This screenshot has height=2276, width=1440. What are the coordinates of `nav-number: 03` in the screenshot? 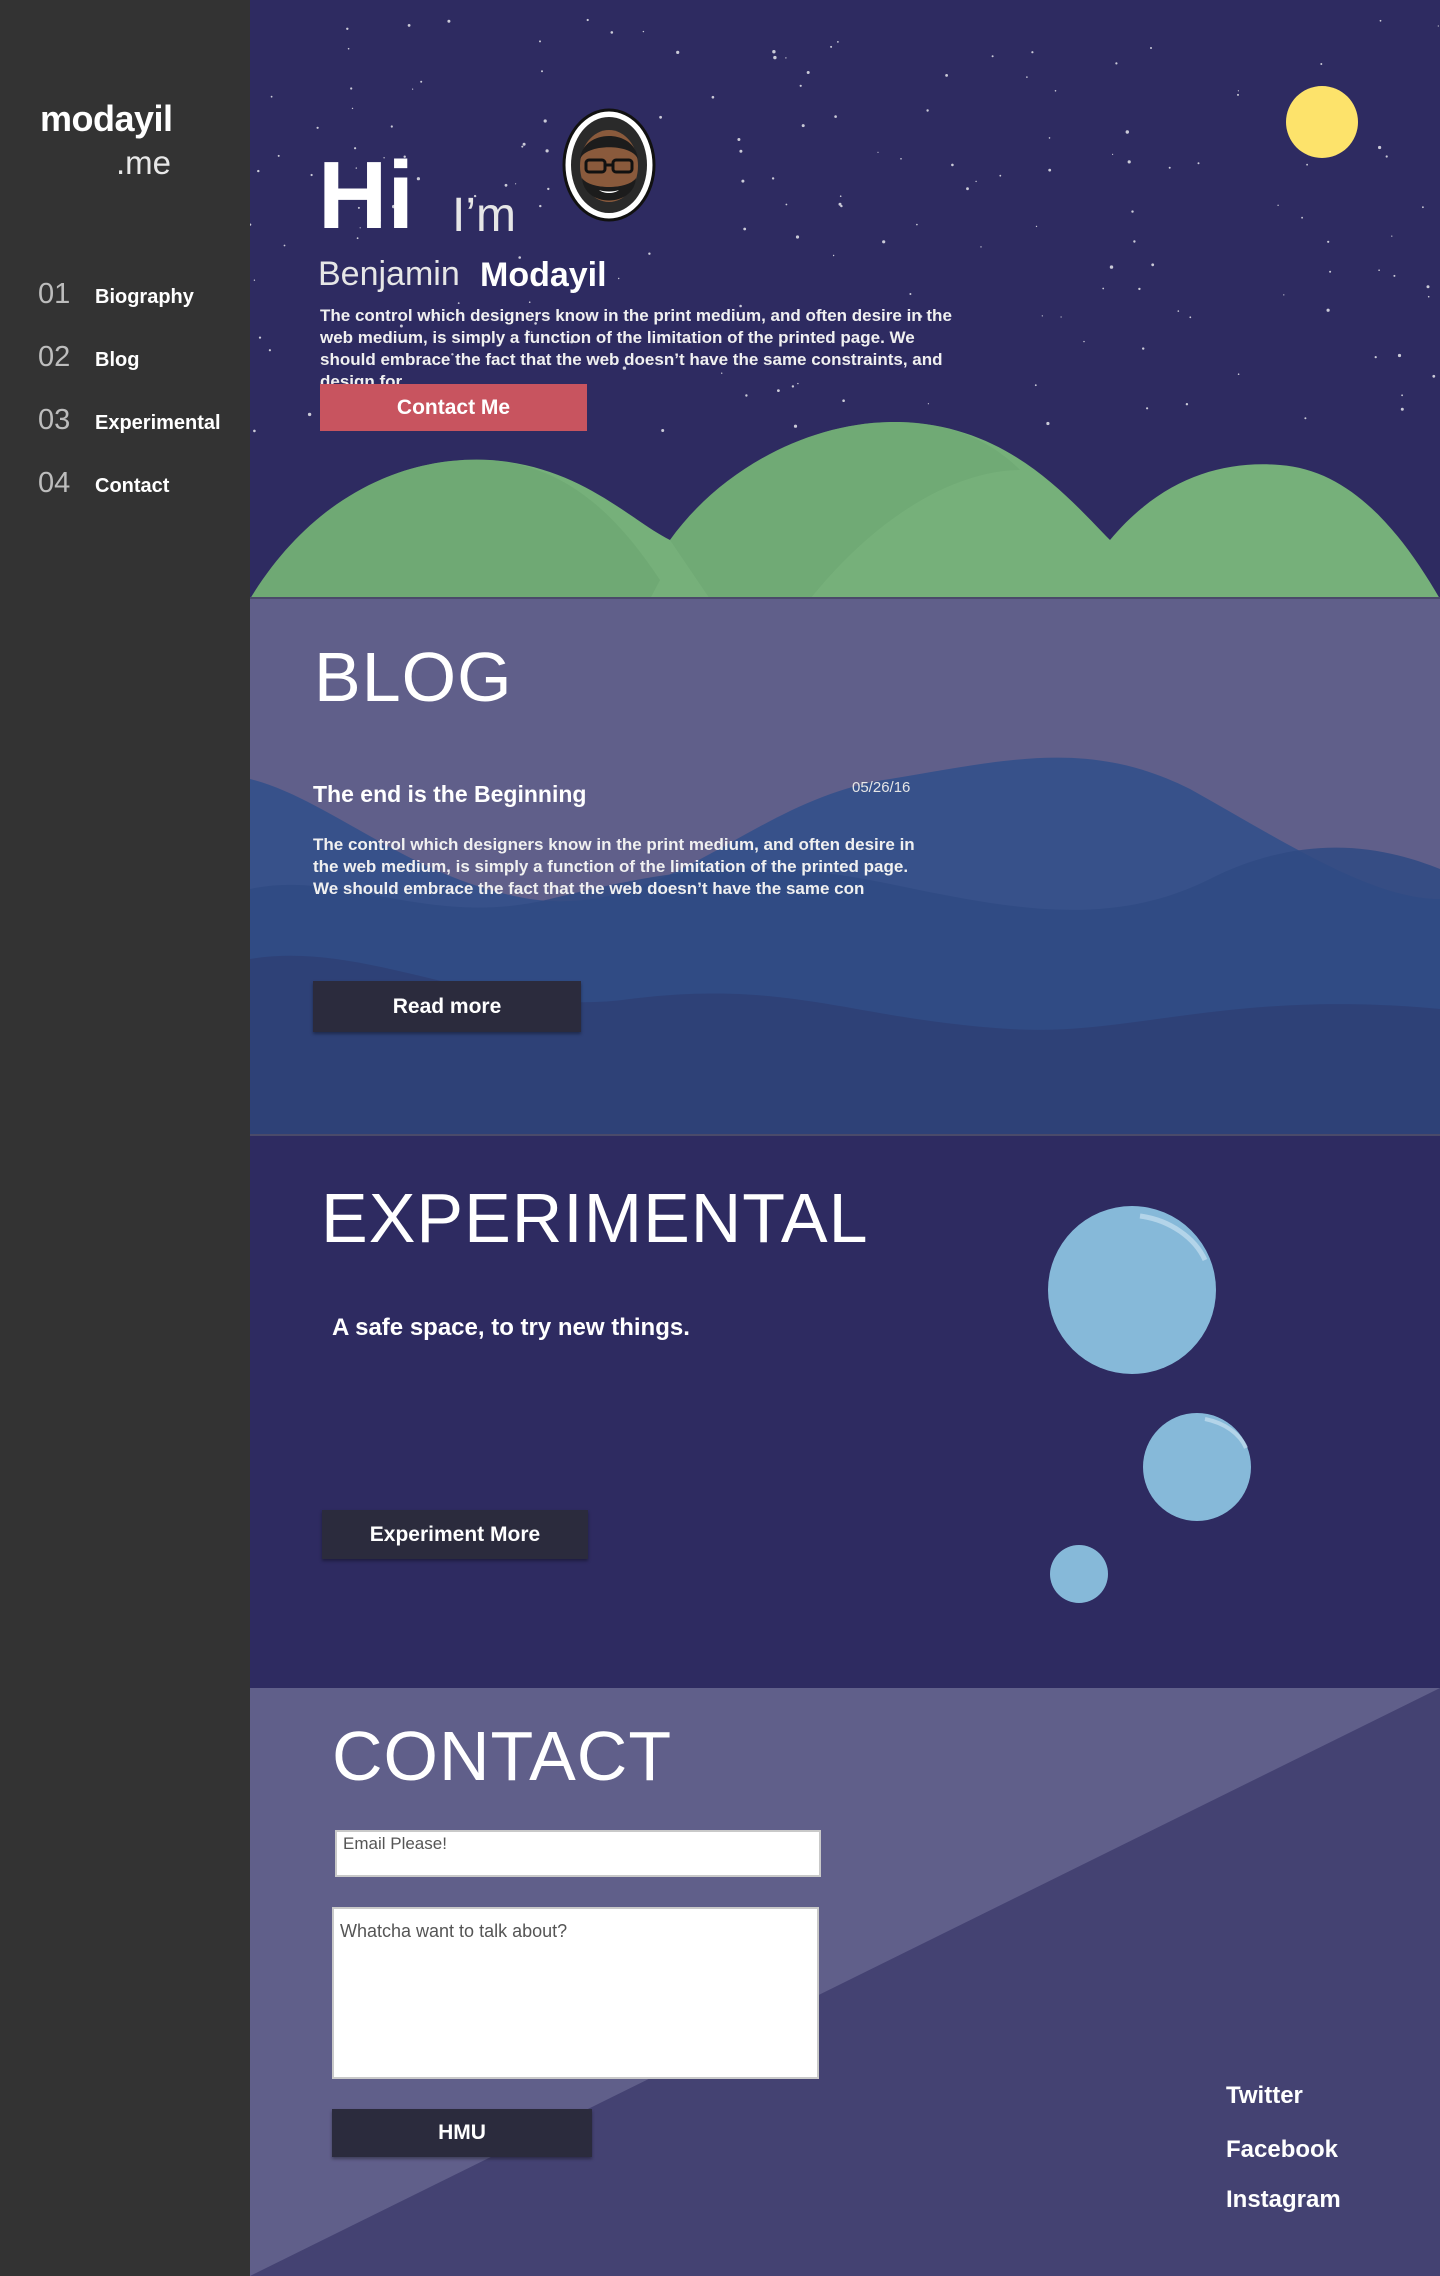 It's located at (54, 420).